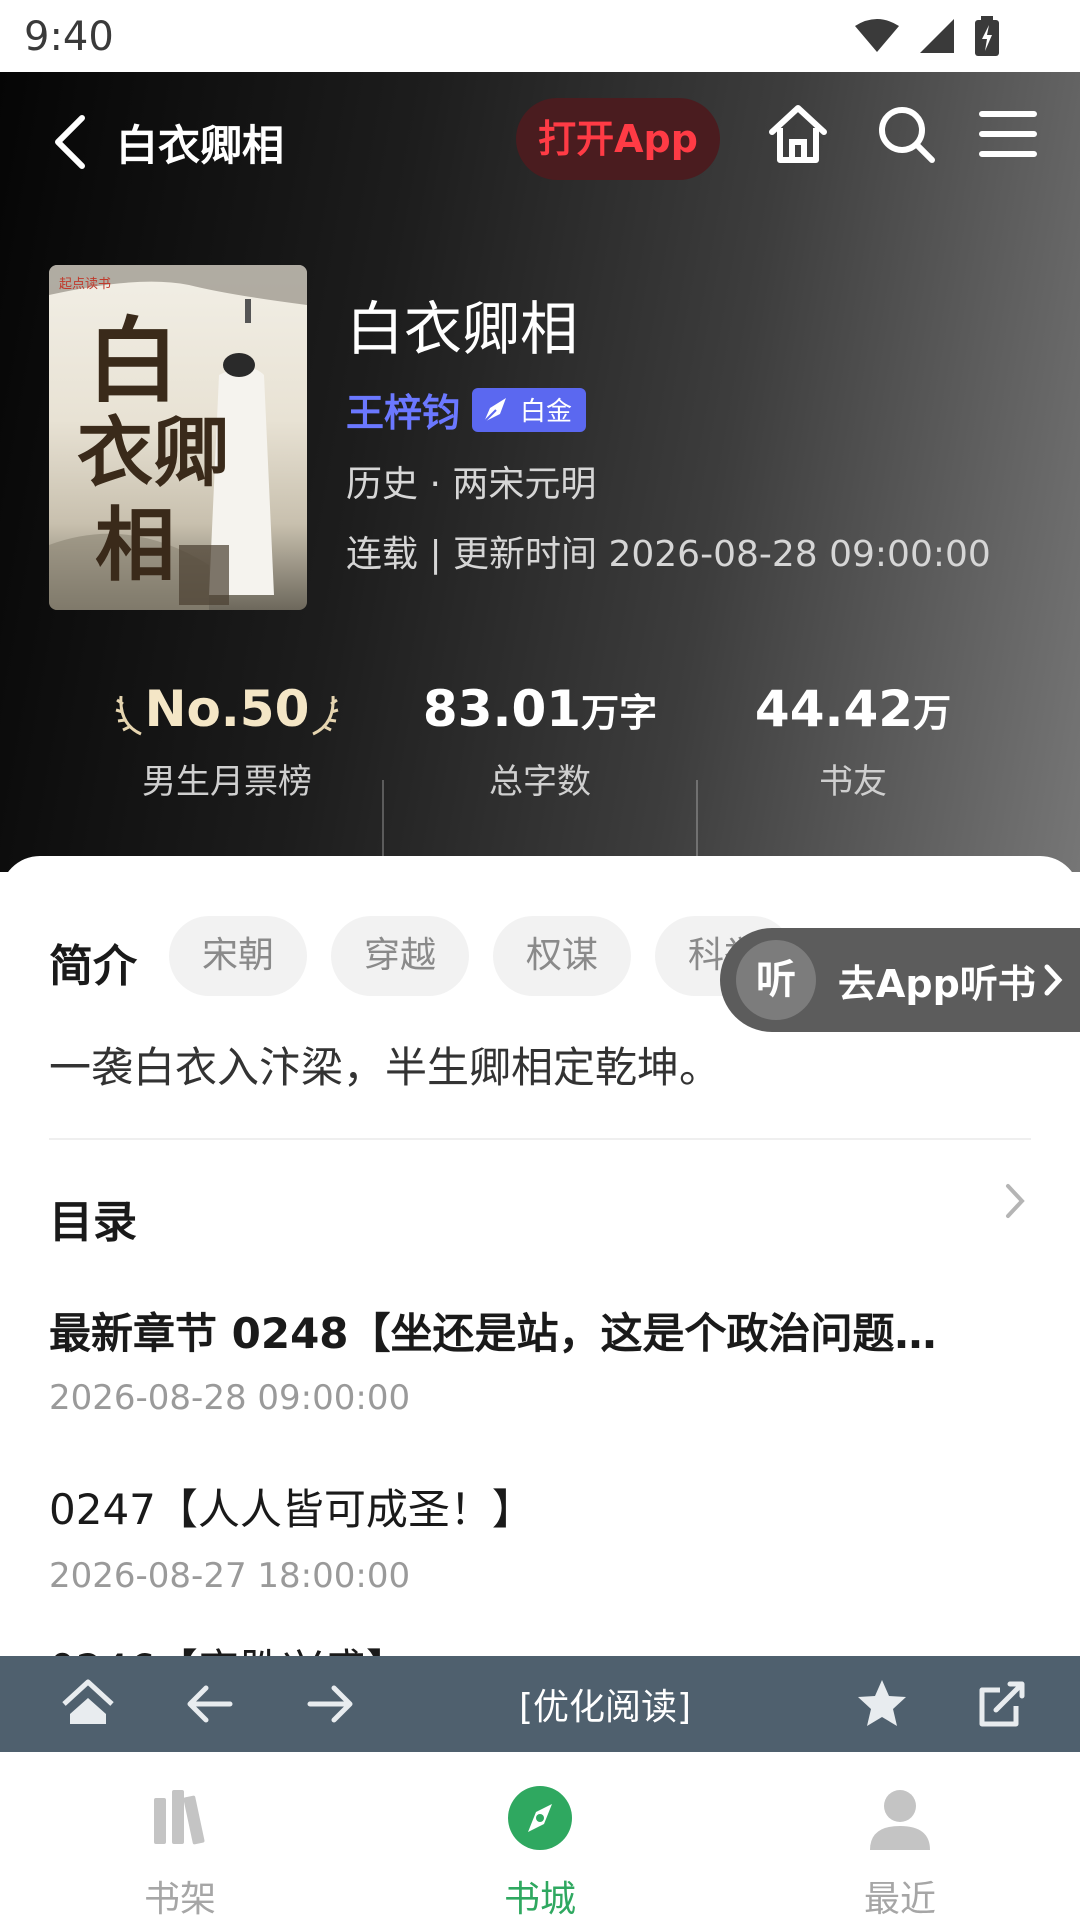  What do you see at coordinates (618, 139) in the screenshot?
I see `open-app-button: 打开App` at bounding box center [618, 139].